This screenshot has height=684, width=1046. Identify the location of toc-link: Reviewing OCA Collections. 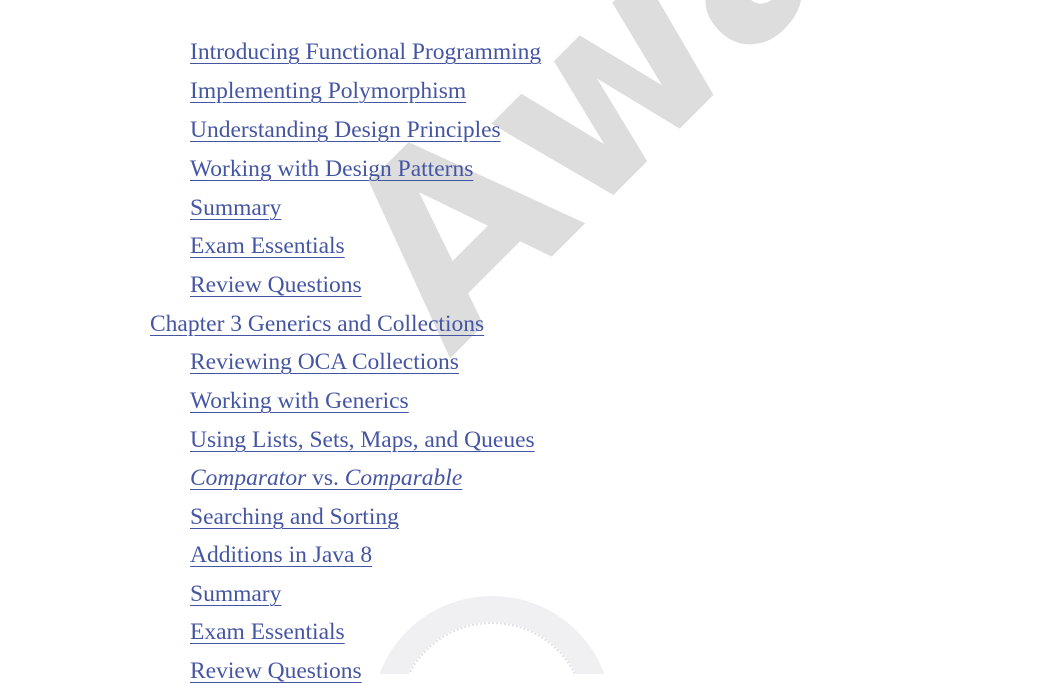
(324, 362).